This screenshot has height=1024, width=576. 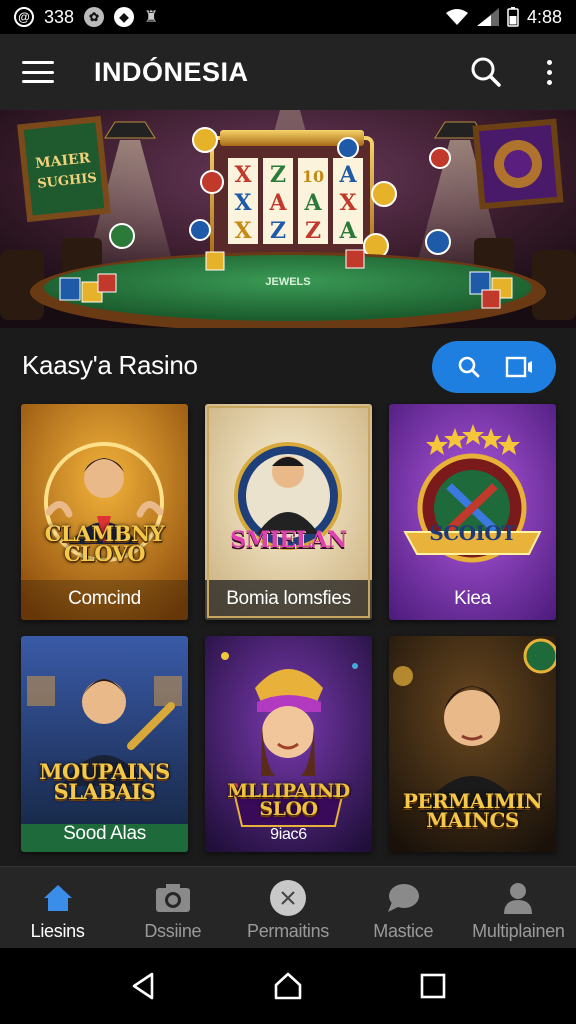 What do you see at coordinates (124, 17) in the screenshot?
I see `play-circle-icon: ◆` at bounding box center [124, 17].